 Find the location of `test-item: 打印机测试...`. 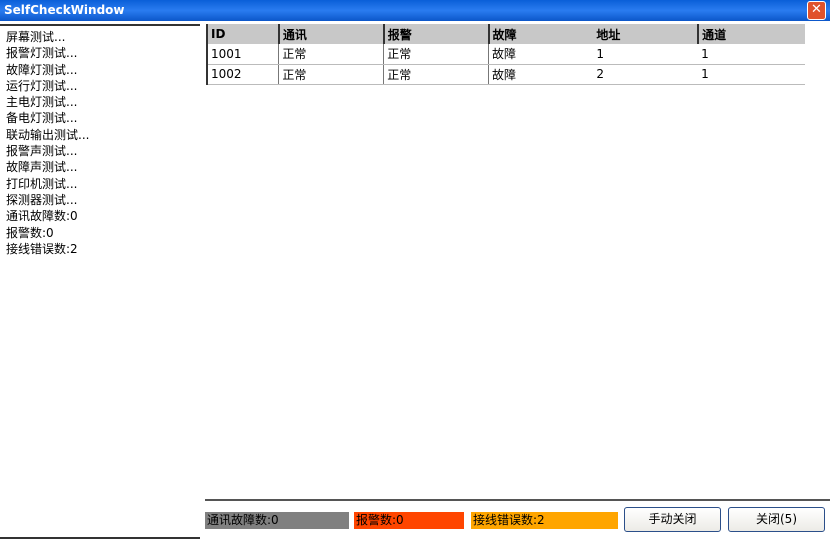

test-item: 打印机测试... is located at coordinates (42, 183).